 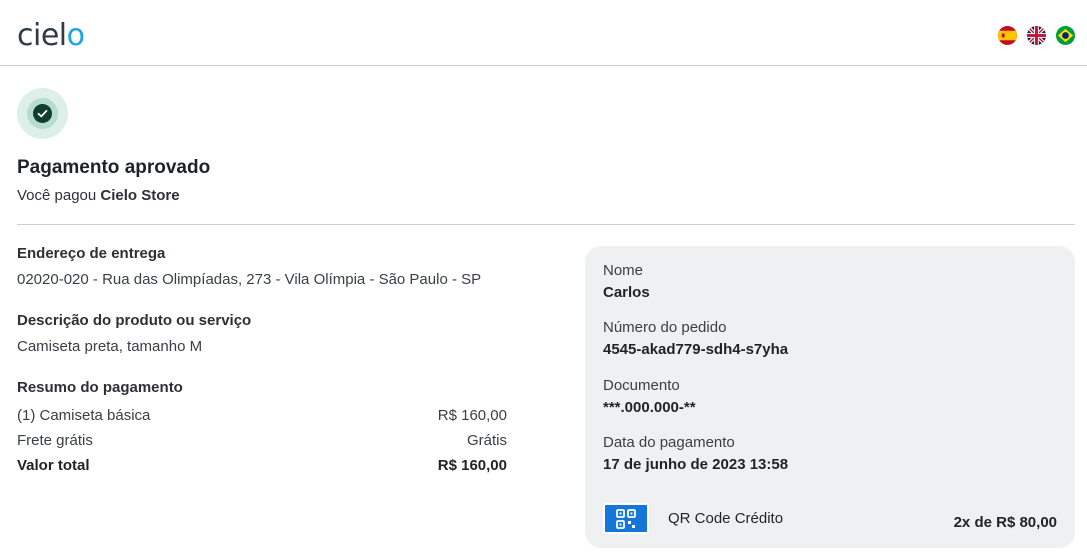 What do you see at coordinates (543, 33) in the screenshot?
I see `header: cielo` at bounding box center [543, 33].